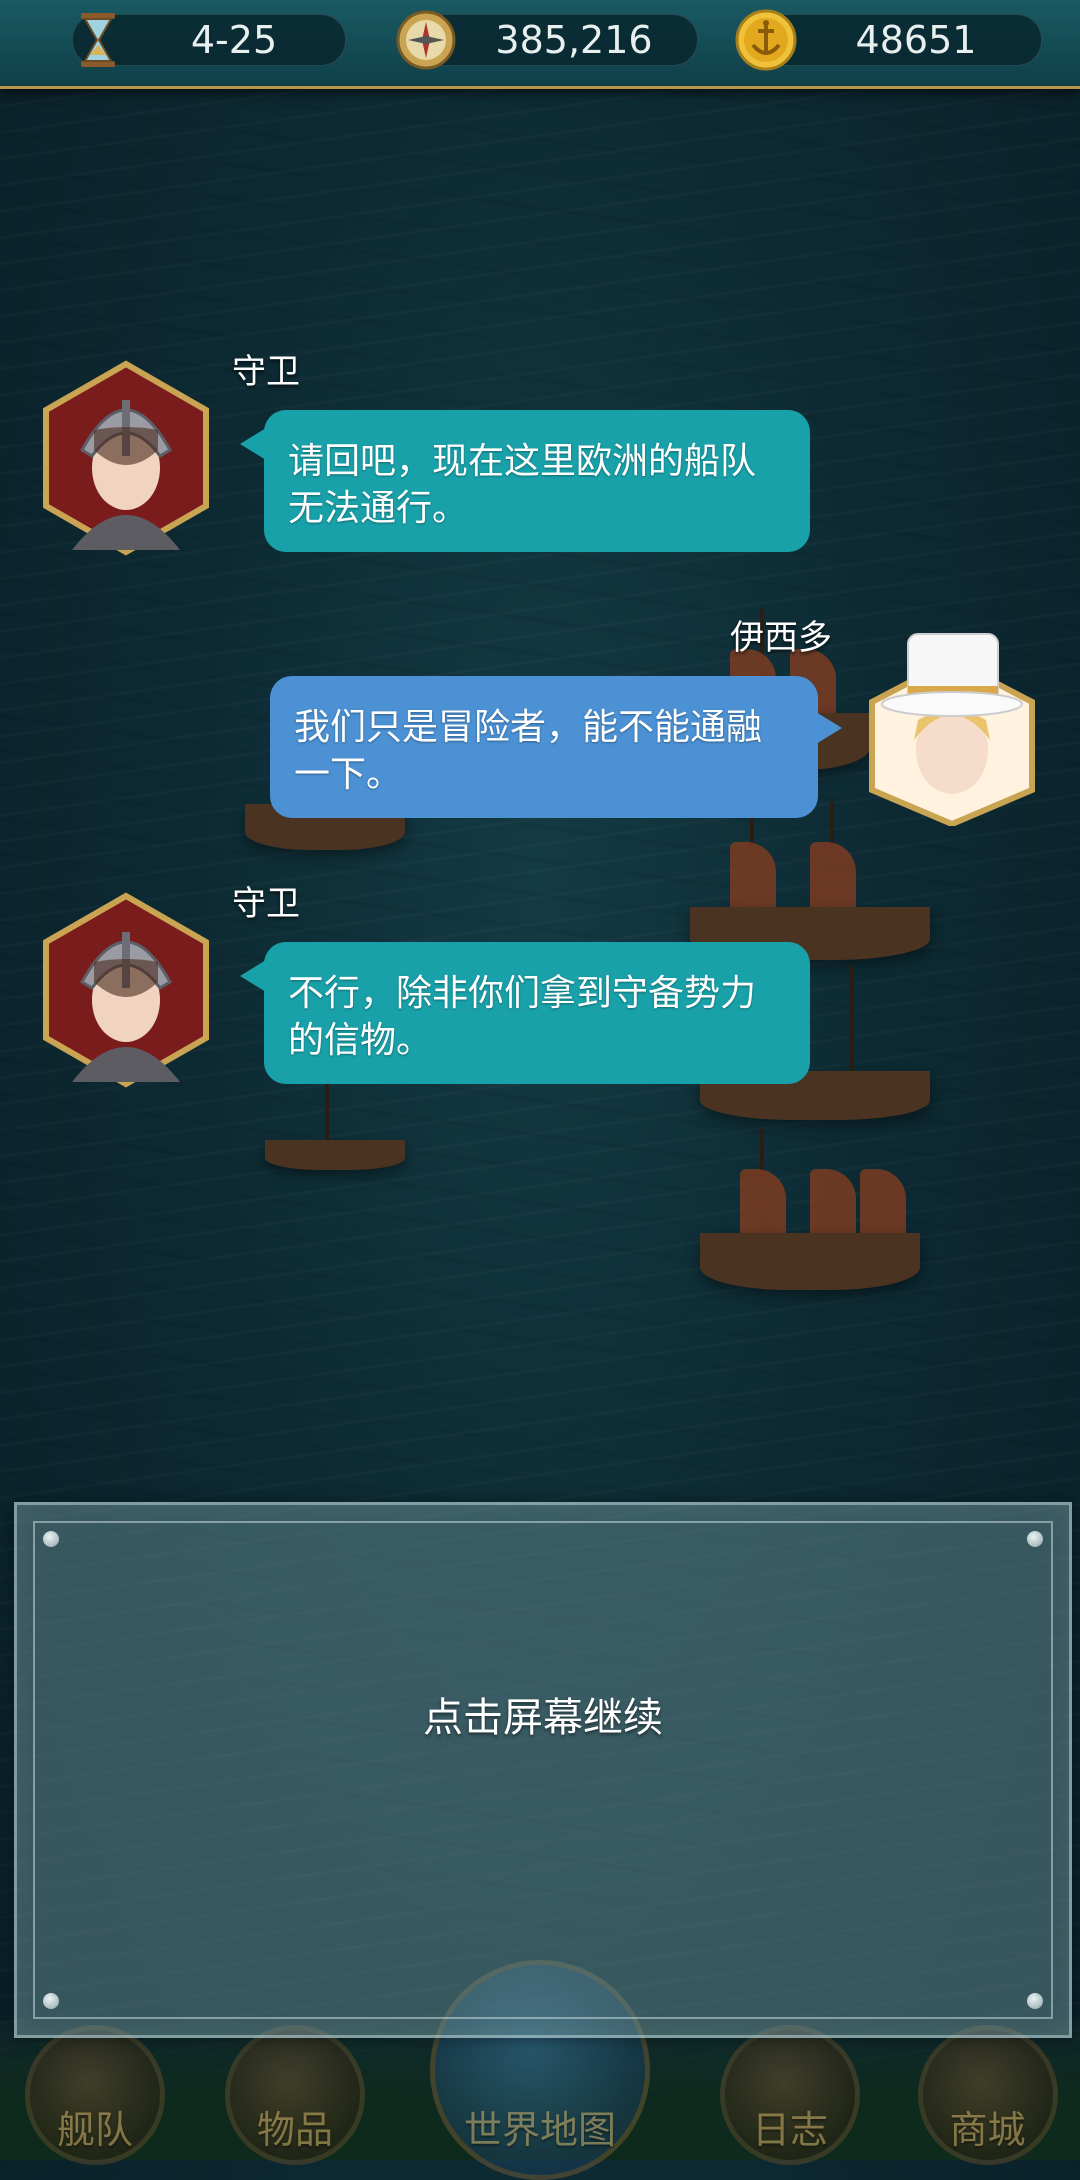  What do you see at coordinates (294, 2130) in the screenshot?
I see `nav-label: 物品` at bounding box center [294, 2130].